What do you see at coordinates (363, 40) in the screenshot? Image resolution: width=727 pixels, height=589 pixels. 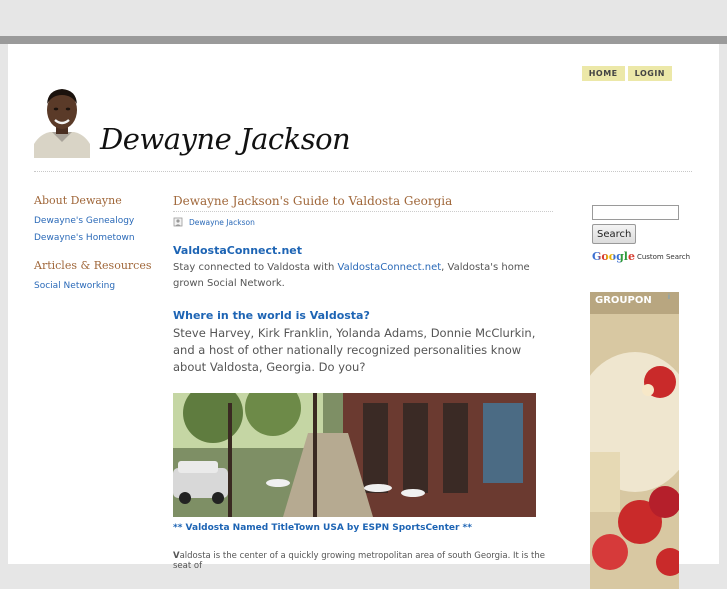 I see `top-band` at bounding box center [363, 40].